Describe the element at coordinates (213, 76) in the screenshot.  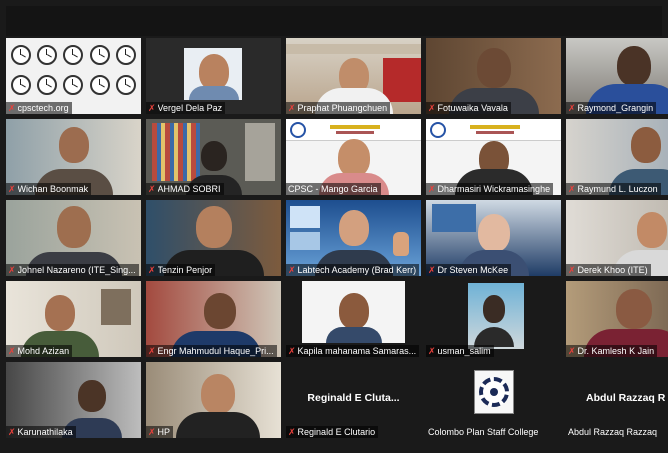
I see `participant-tile-vergel: ✗ Vergel Dela Paz` at that location.